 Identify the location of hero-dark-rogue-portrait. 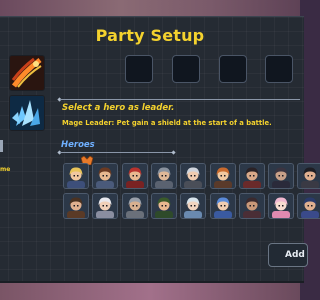
(251, 176).